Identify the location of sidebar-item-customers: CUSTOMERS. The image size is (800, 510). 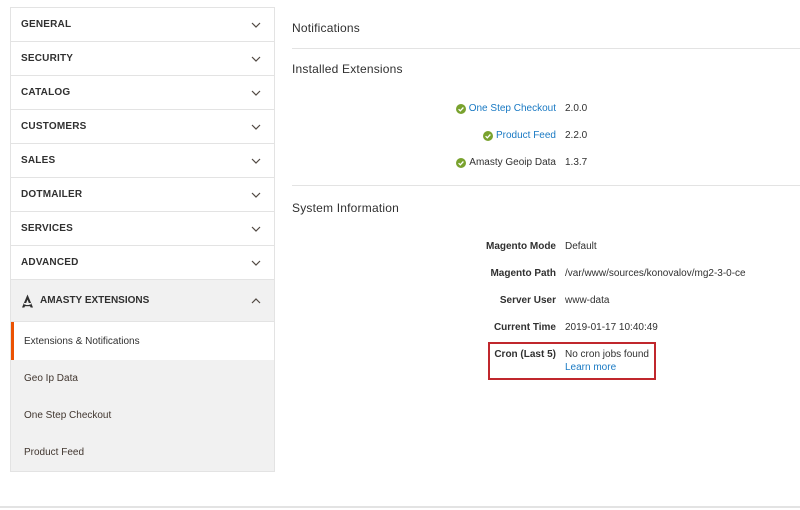
(142, 127).